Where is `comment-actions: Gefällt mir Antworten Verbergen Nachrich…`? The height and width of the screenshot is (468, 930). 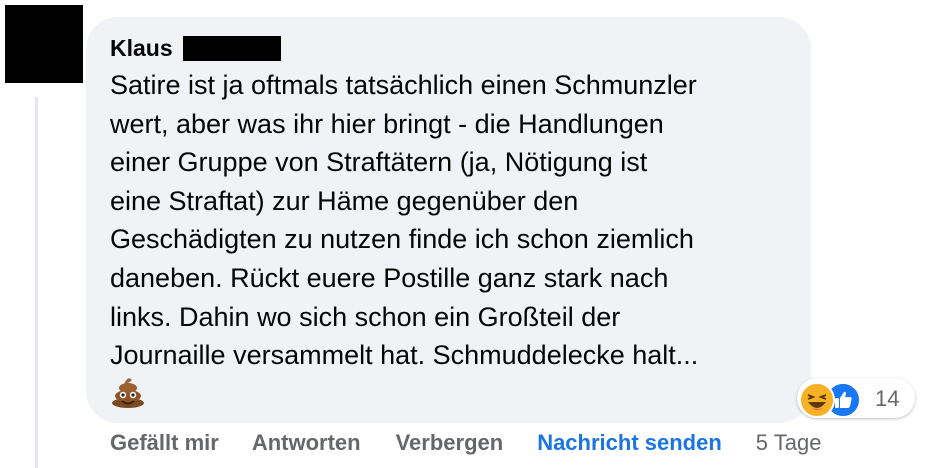
comment-actions: Gefällt mir Antworten Verbergen Nachrich… is located at coordinates (465, 443).